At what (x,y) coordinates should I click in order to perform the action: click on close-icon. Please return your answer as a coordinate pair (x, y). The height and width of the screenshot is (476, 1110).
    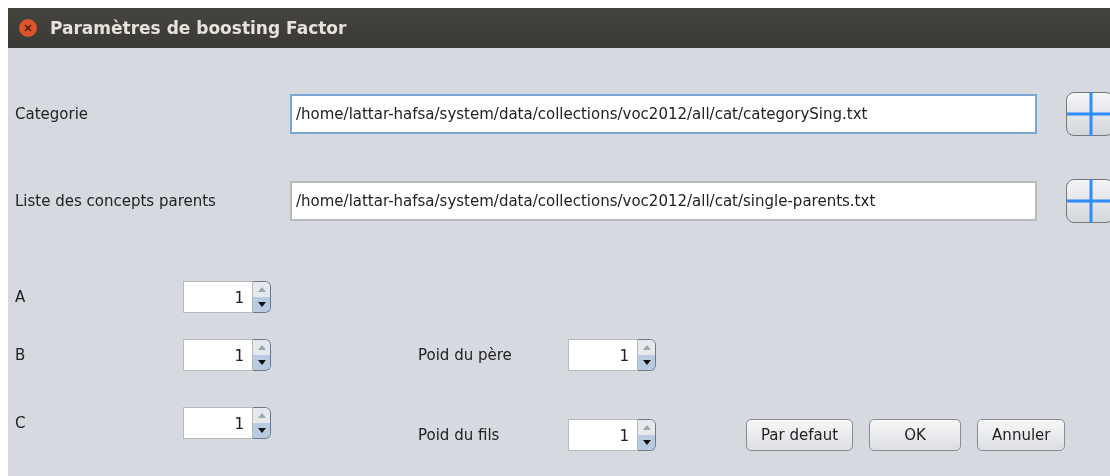
    Looking at the image, I should click on (28, 28).